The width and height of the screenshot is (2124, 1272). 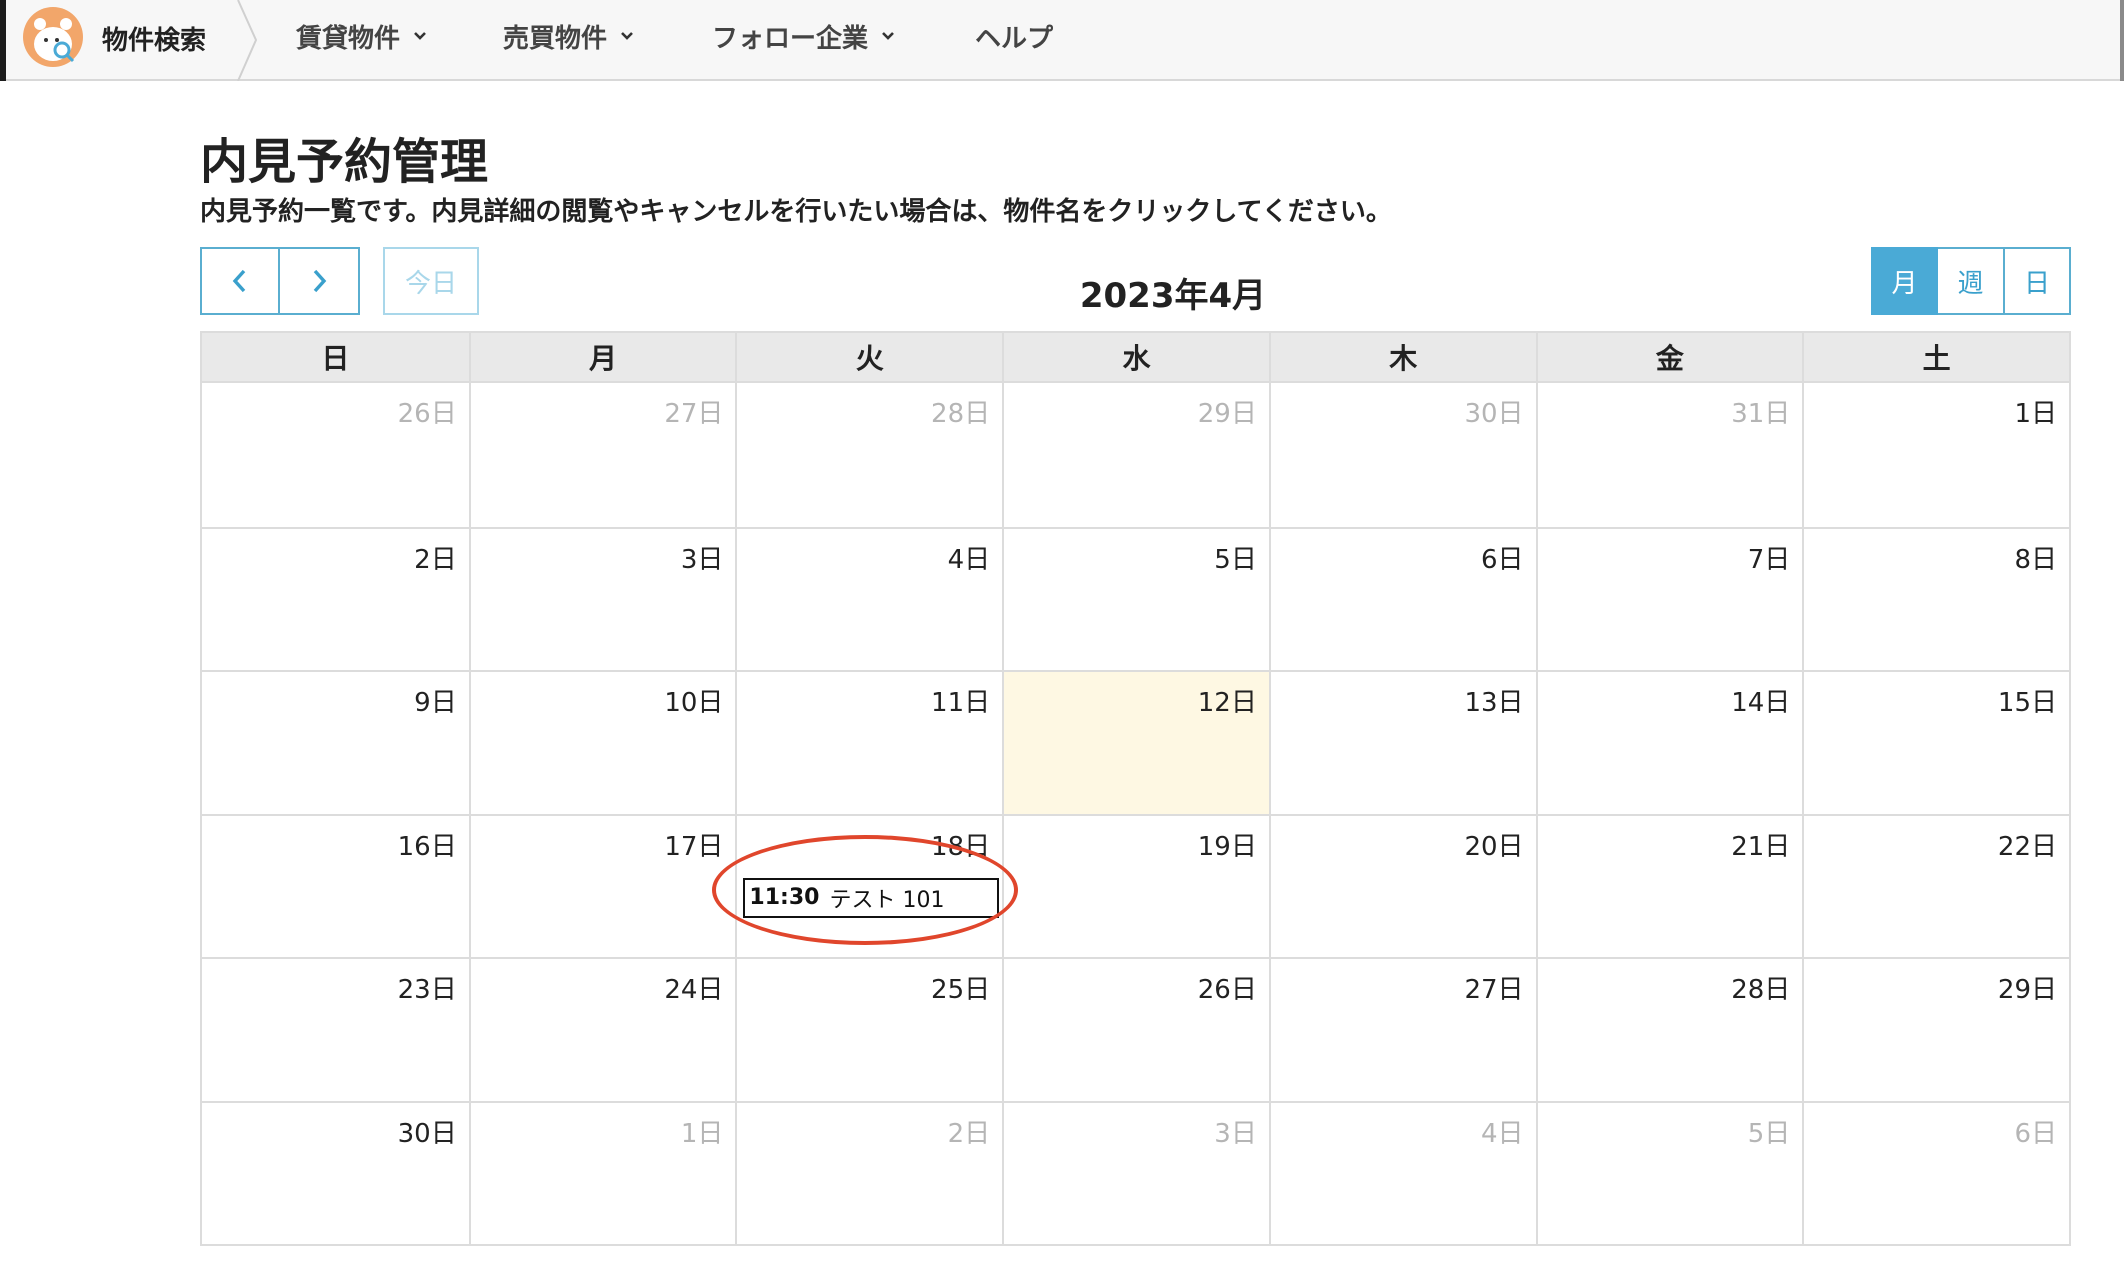 What do you see at coordinates (868, 357) in the screenshot?
I see `weekday-tue: 火` at bounding box center [868, 357].